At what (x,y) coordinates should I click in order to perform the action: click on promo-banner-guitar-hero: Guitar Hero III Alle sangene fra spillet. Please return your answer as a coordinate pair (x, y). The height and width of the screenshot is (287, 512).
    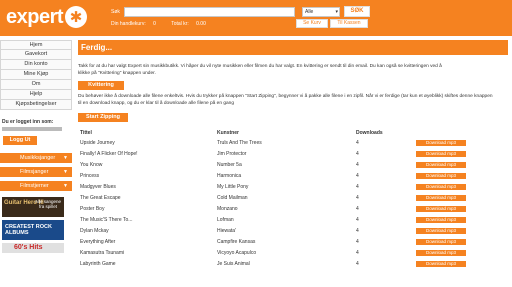
    Looking at the image, I should click on (33, 207).